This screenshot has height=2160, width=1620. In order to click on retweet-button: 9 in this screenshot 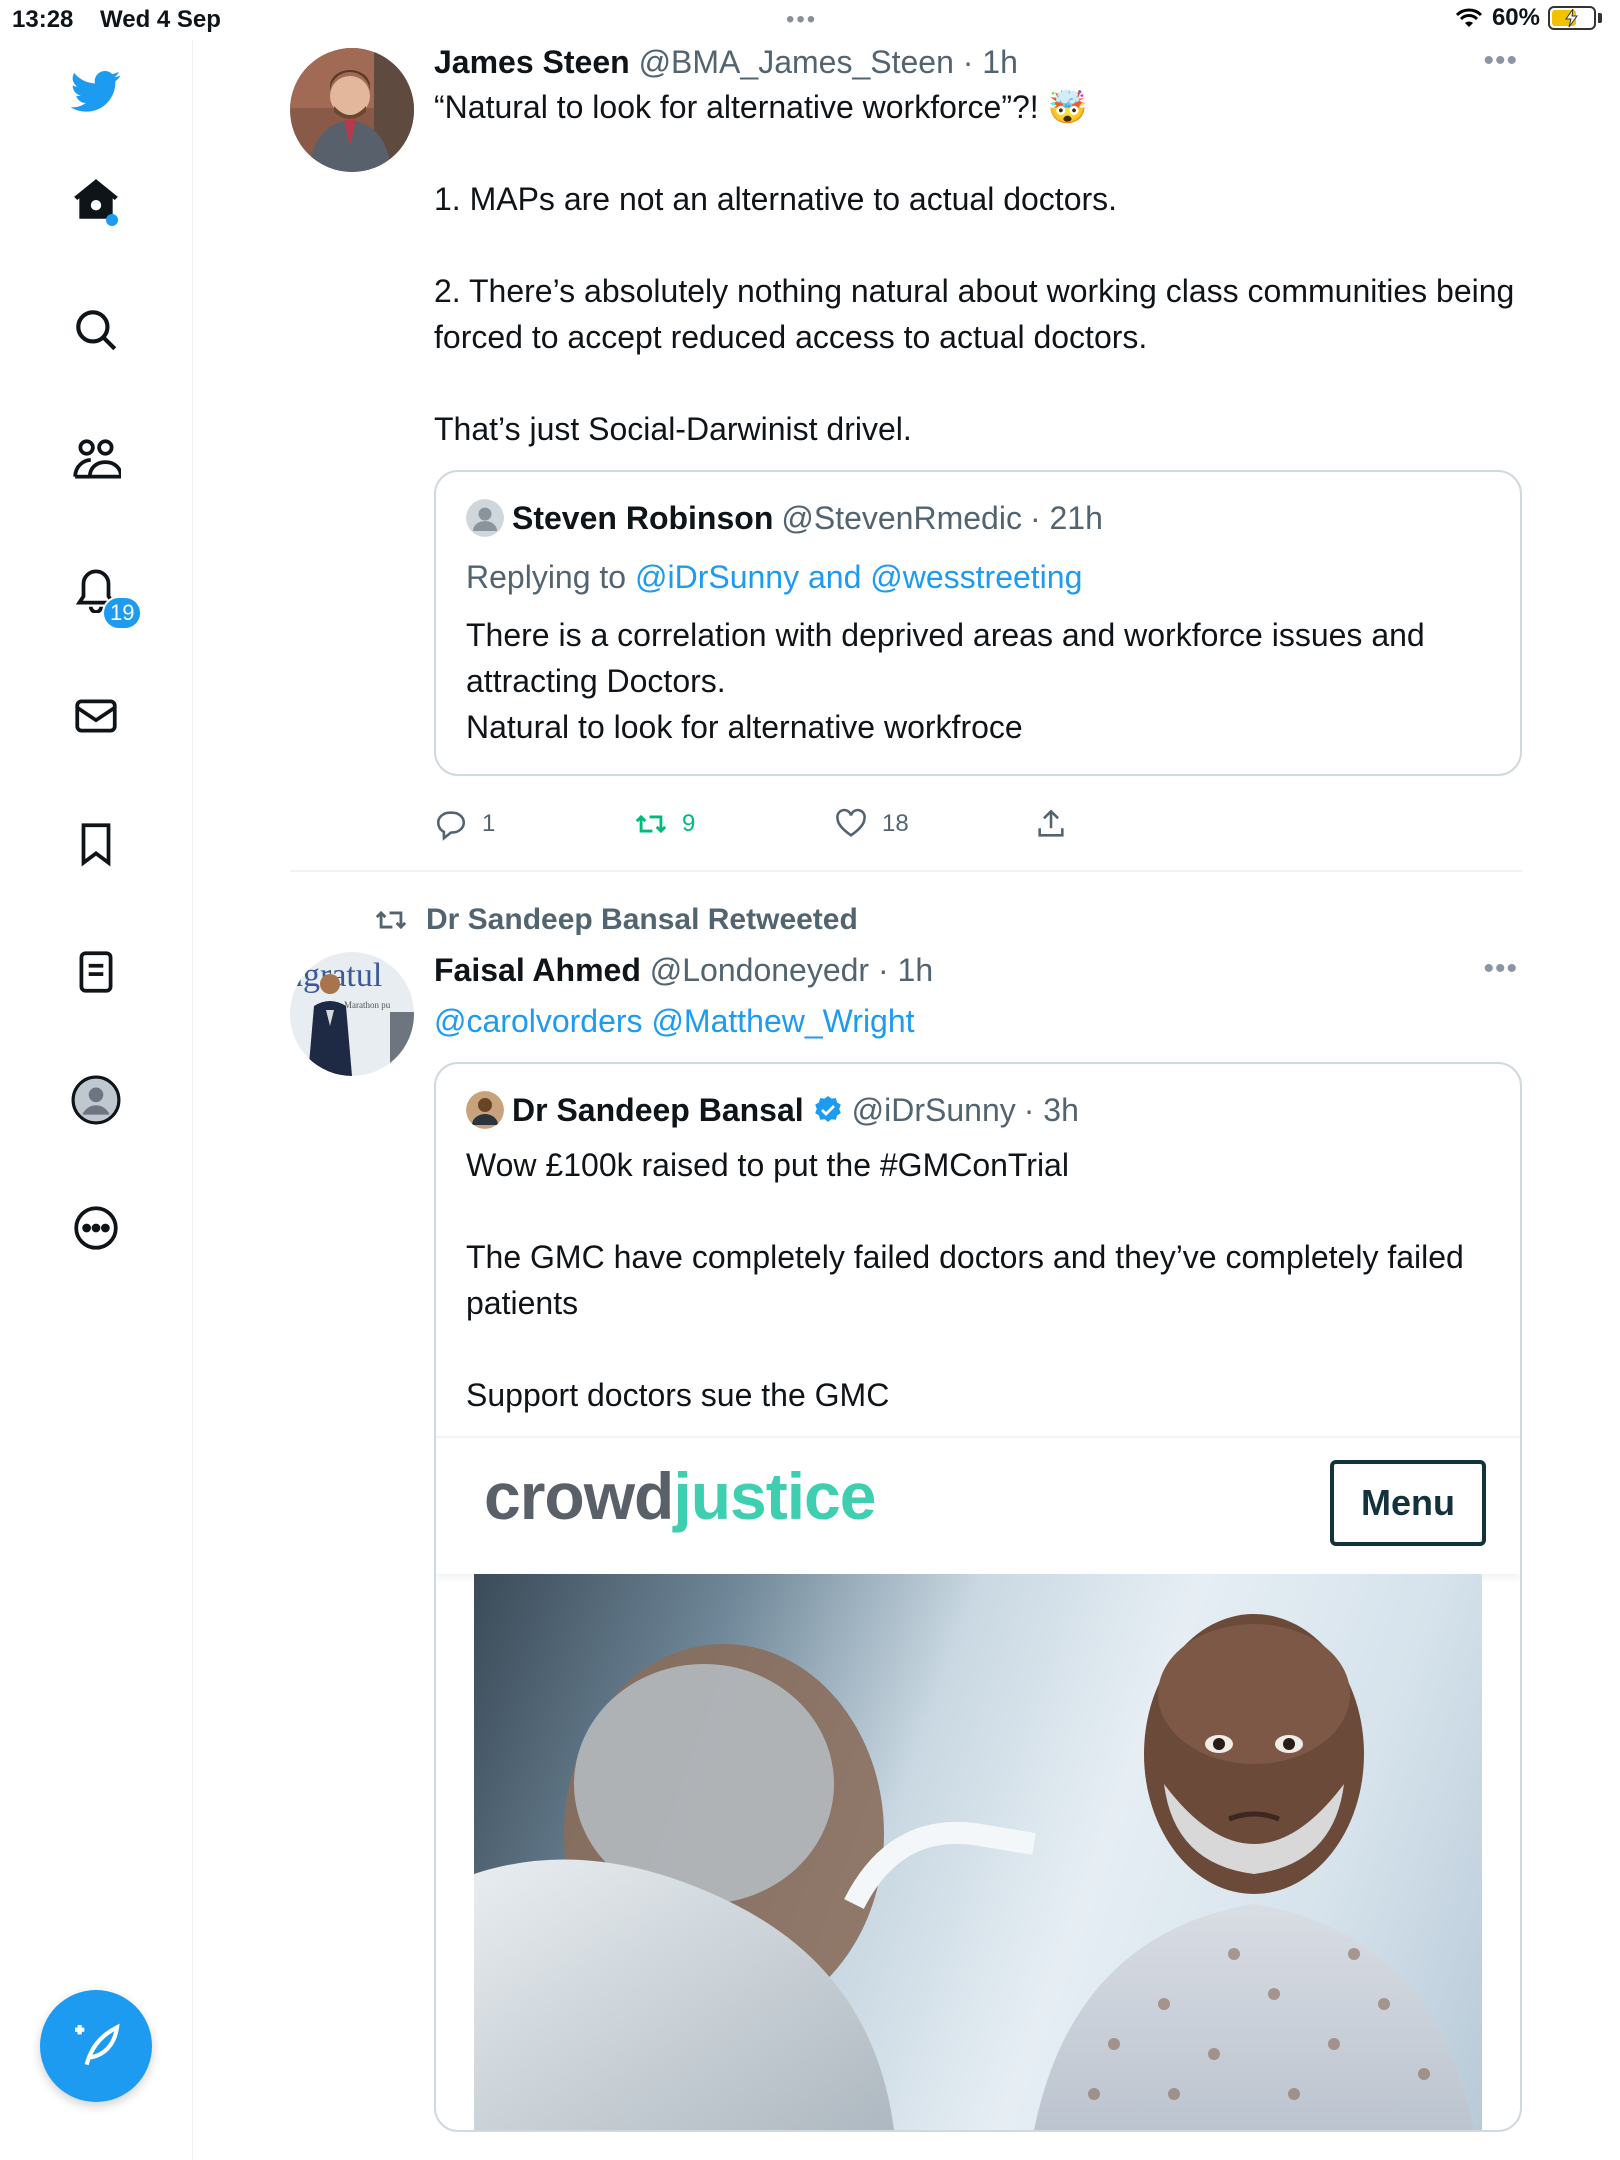, I will do `click(734, 824)`.